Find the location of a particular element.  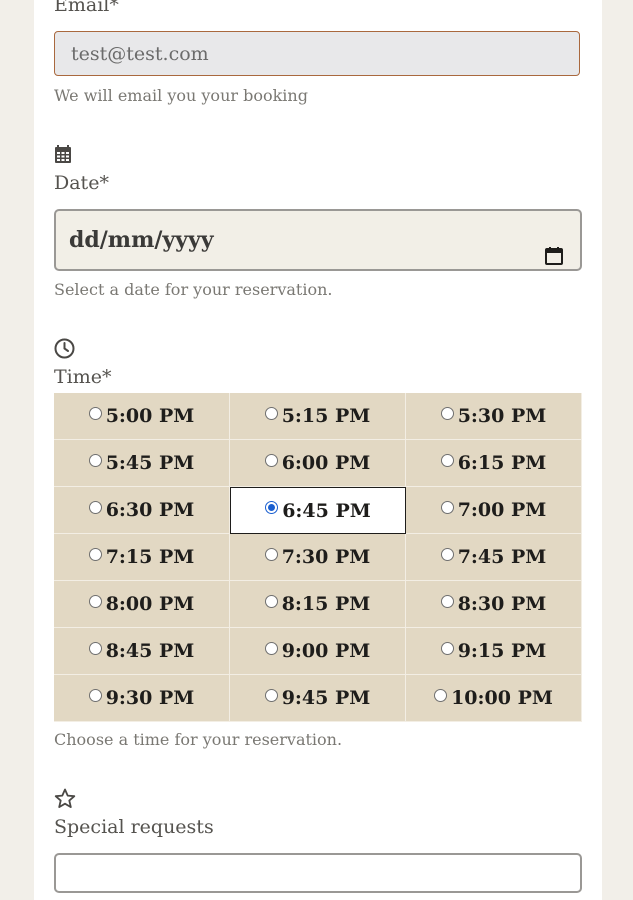

time-slot-label: 5:30 PM is located at coordinates (502, 416).